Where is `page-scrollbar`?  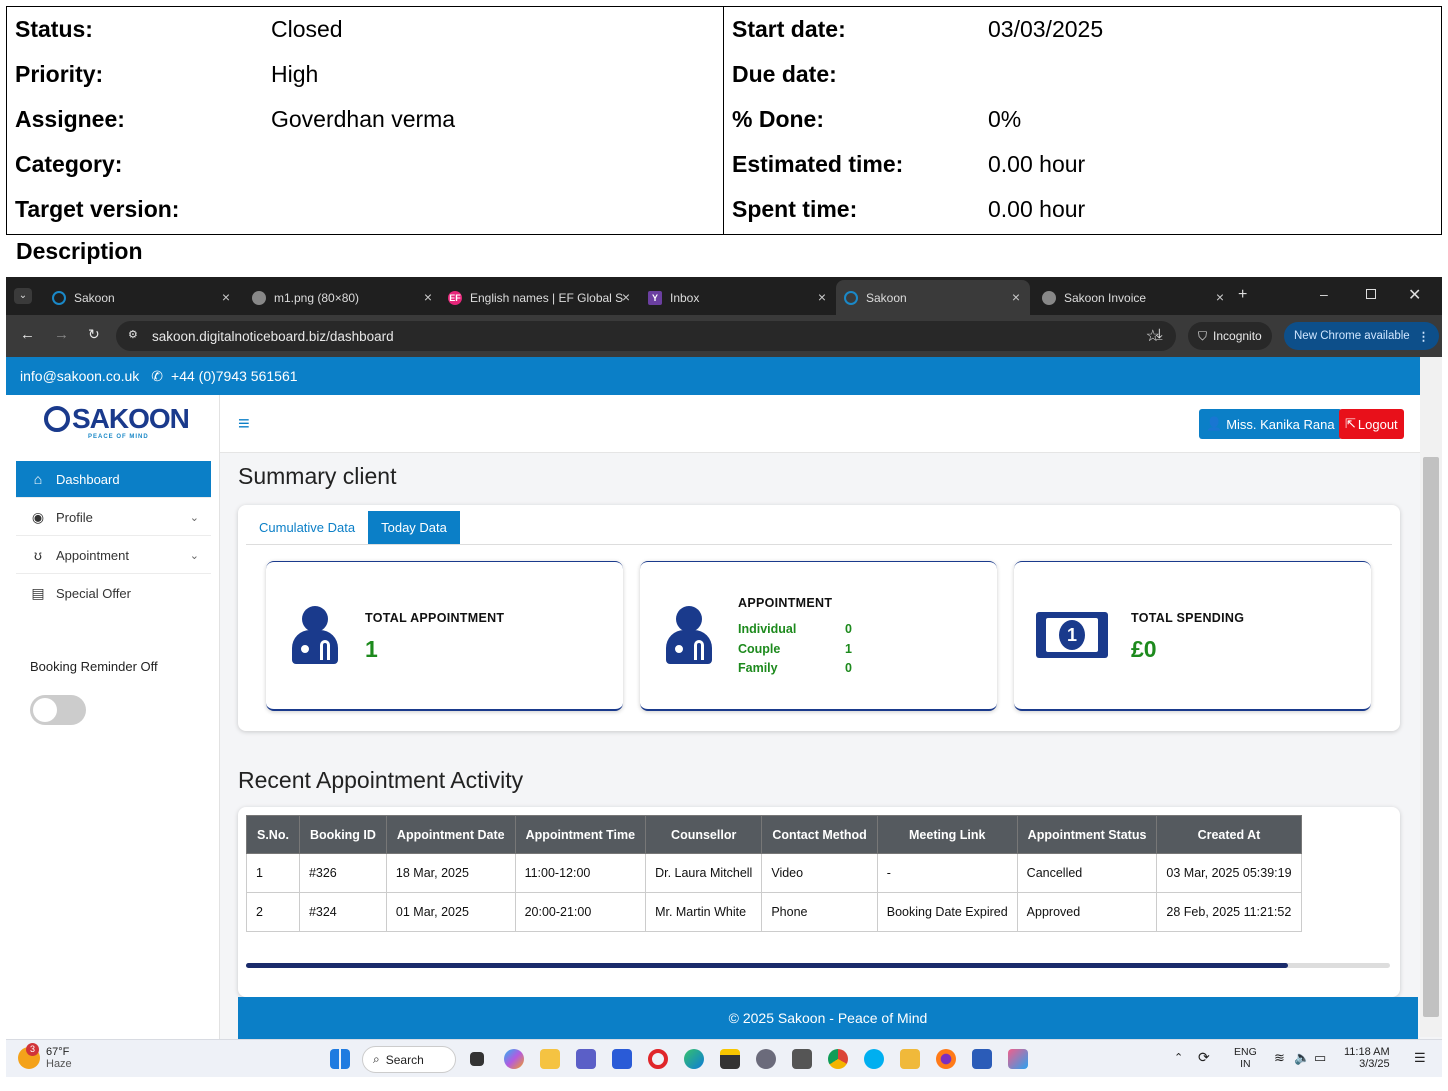 page-scrollbar is located at coordinates (1431, 697).